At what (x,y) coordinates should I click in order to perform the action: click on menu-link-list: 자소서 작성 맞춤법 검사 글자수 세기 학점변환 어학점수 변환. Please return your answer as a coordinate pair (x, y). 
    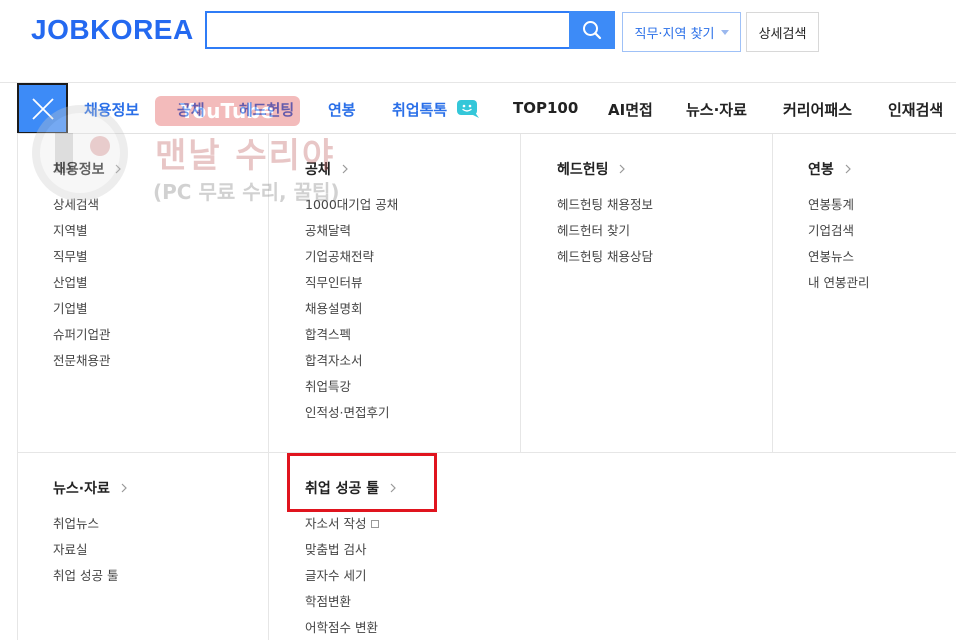
    Looking at the image, I should click on (350, 576).